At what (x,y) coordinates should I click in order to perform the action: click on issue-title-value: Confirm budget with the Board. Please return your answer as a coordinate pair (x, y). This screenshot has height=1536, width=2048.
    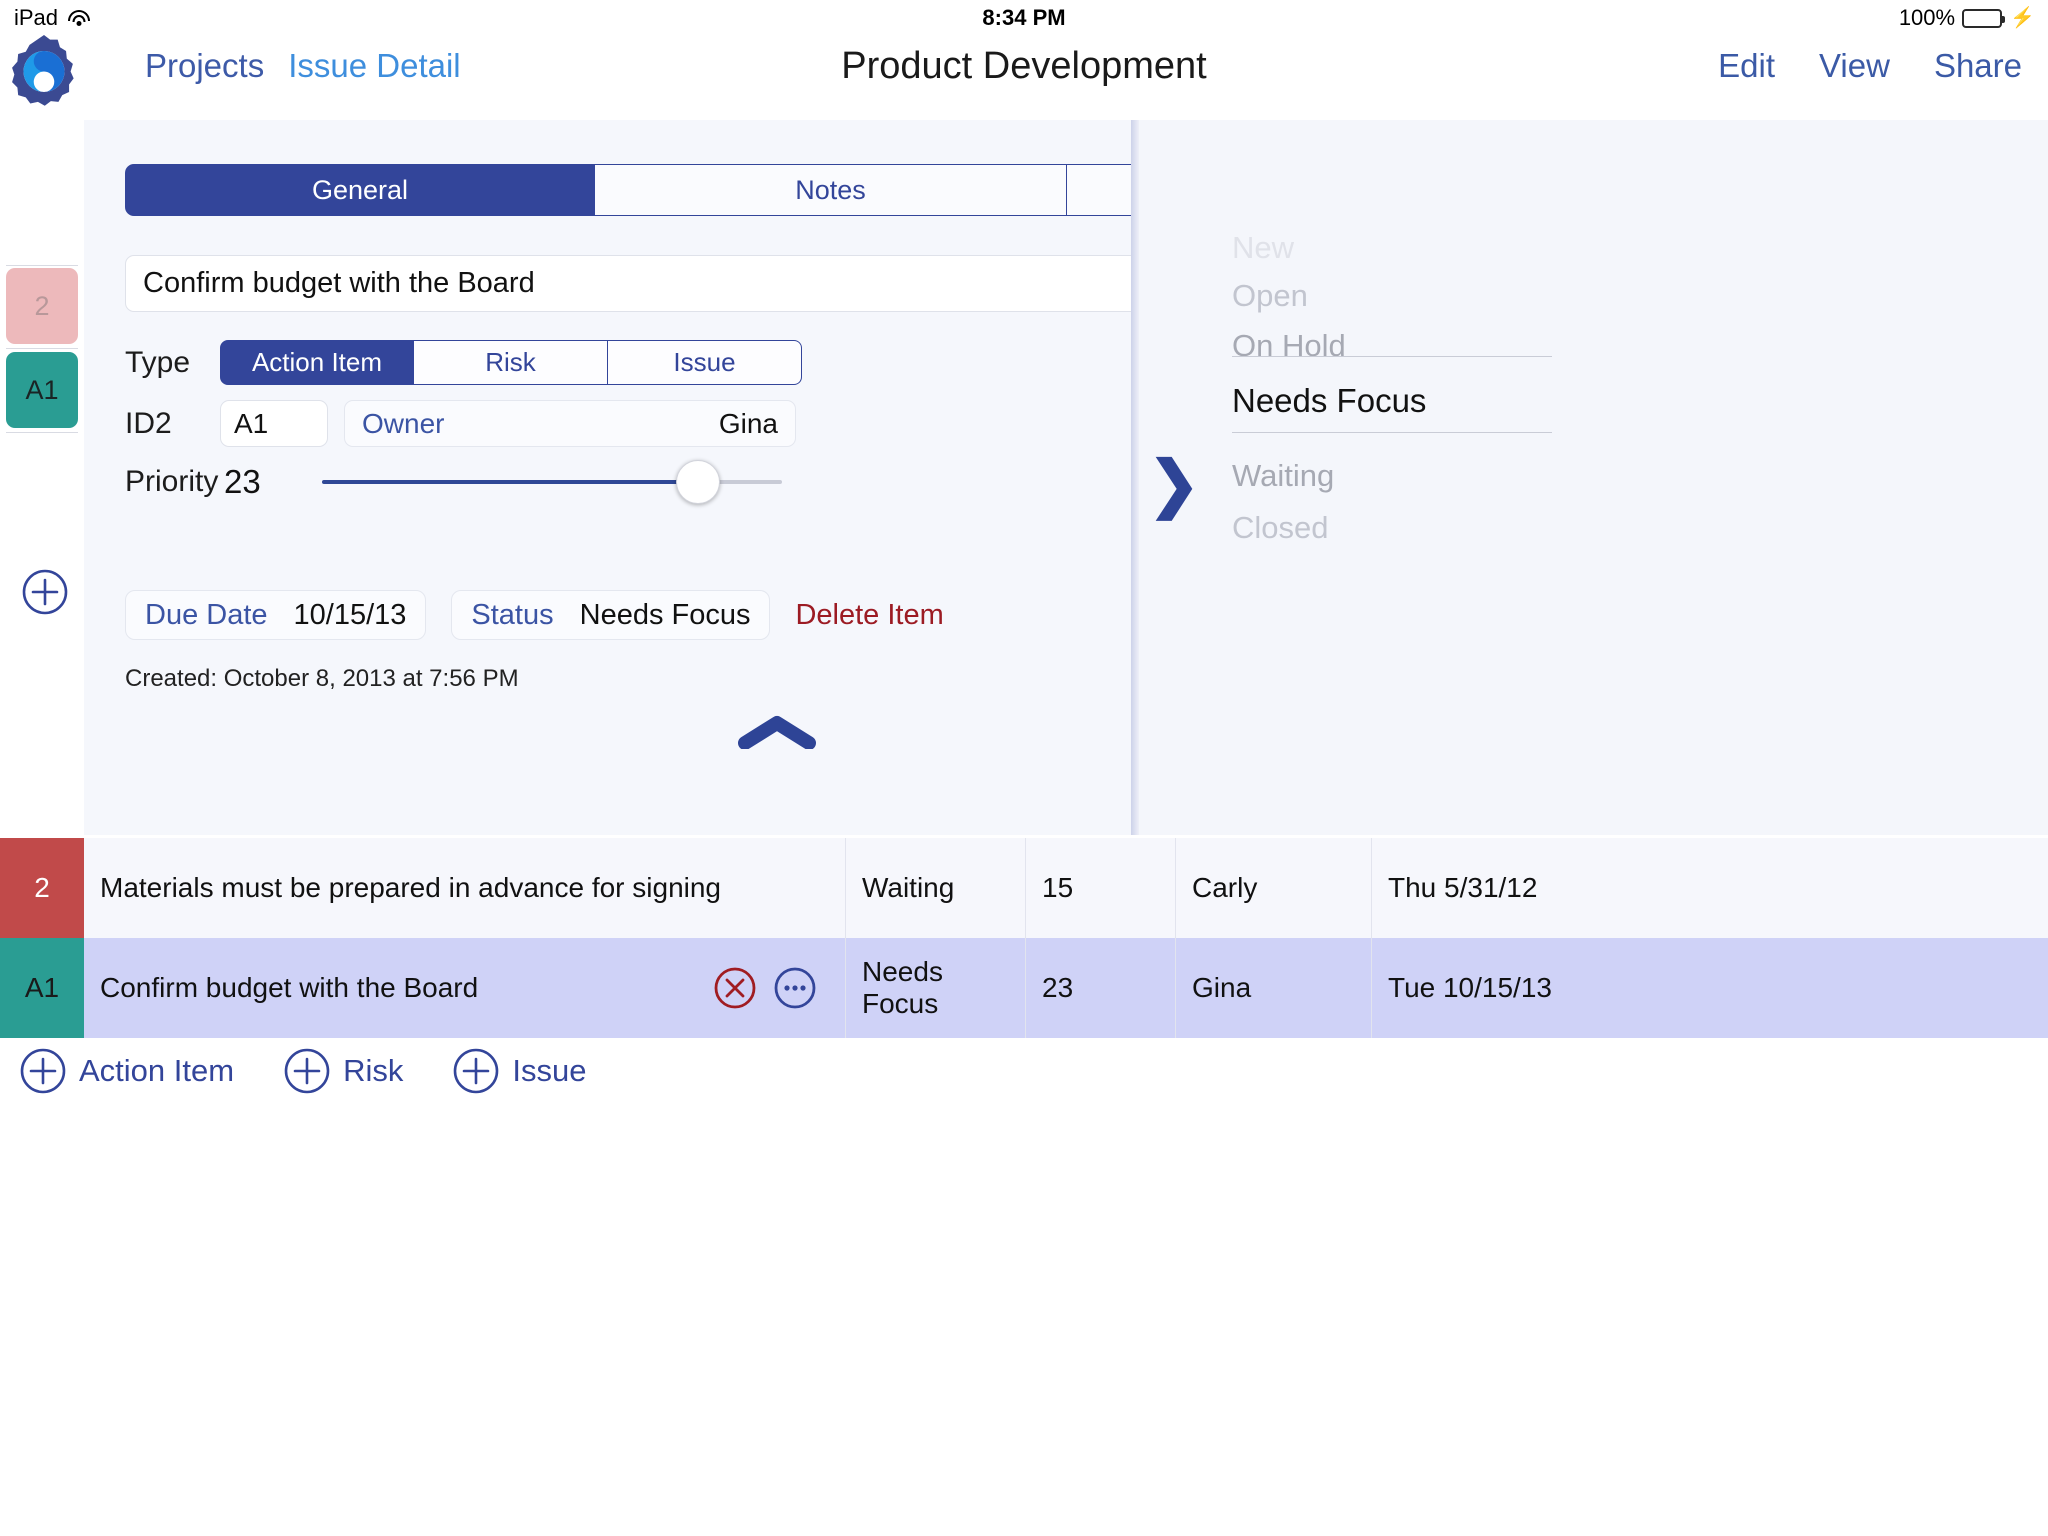
    Looking at the image, I should click on (339, 283).